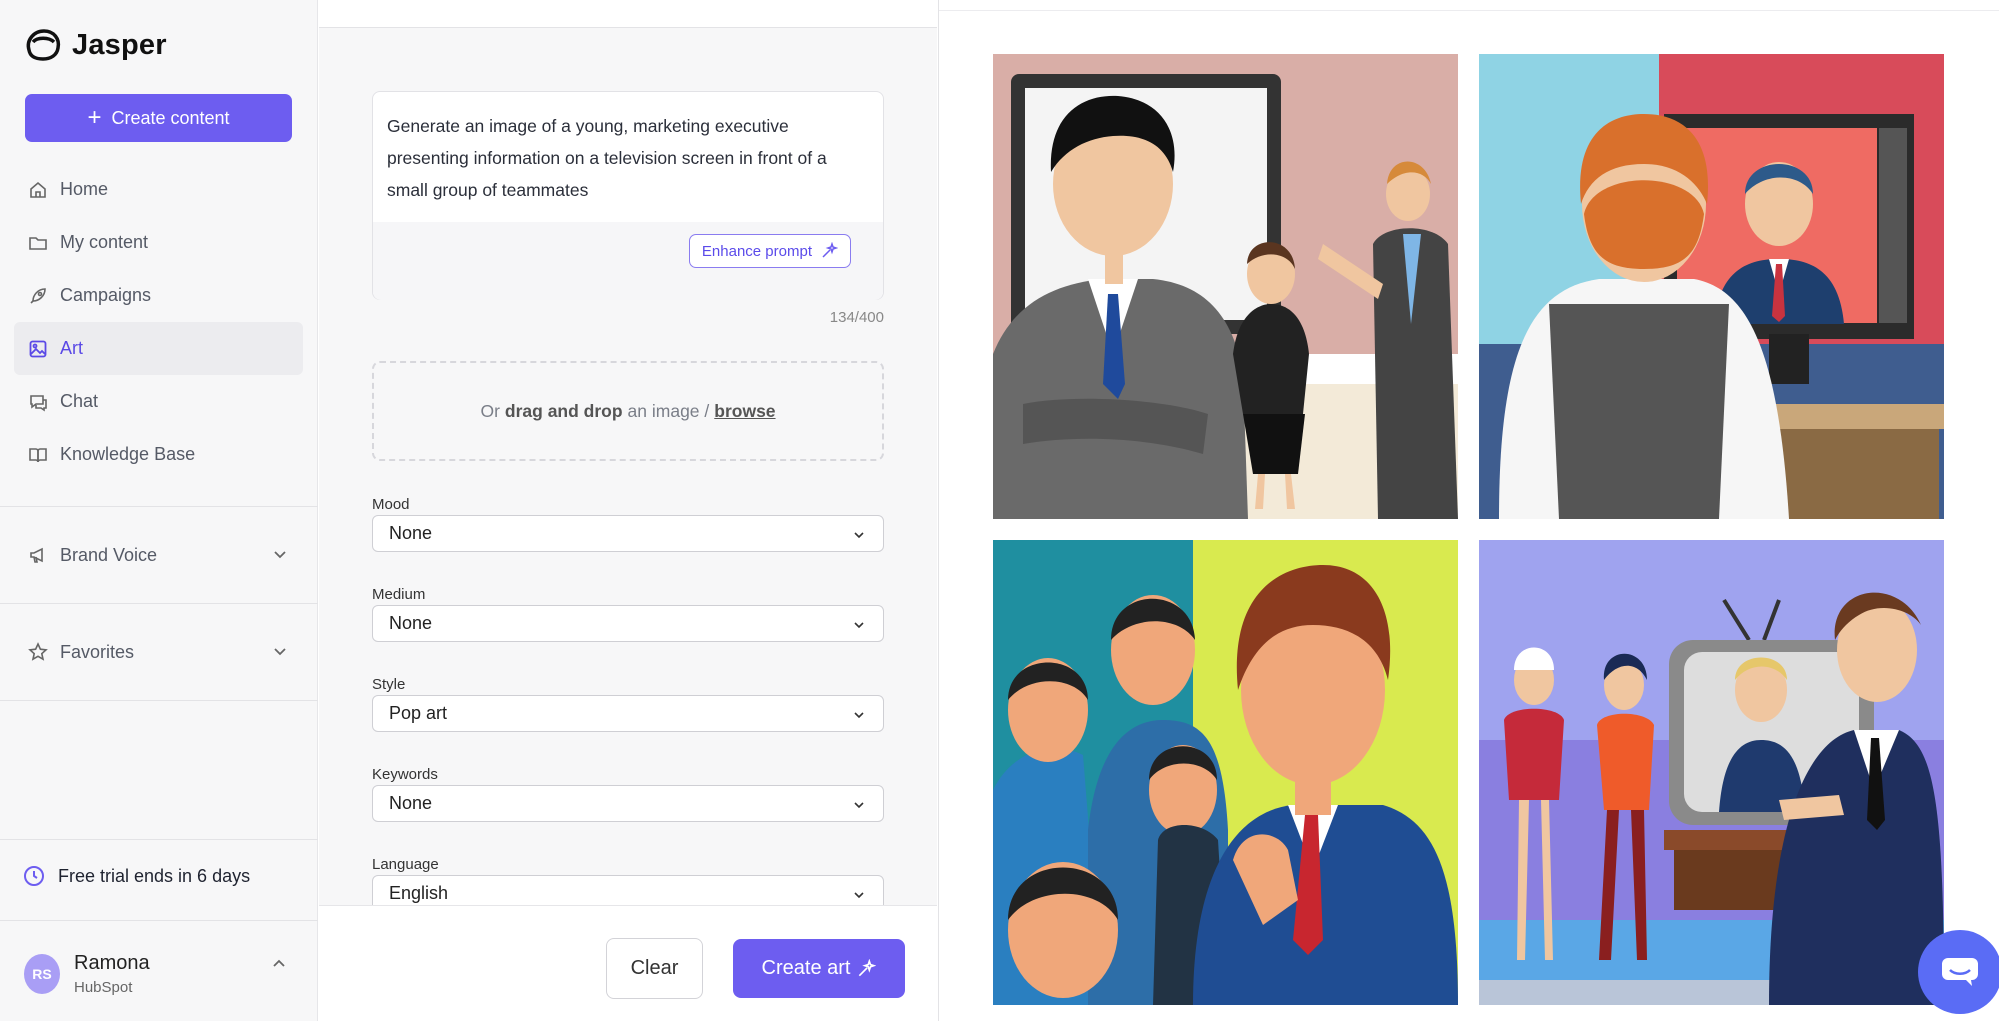  I want to click on brand-voice-label: Brand Voice, so click(109, 554).